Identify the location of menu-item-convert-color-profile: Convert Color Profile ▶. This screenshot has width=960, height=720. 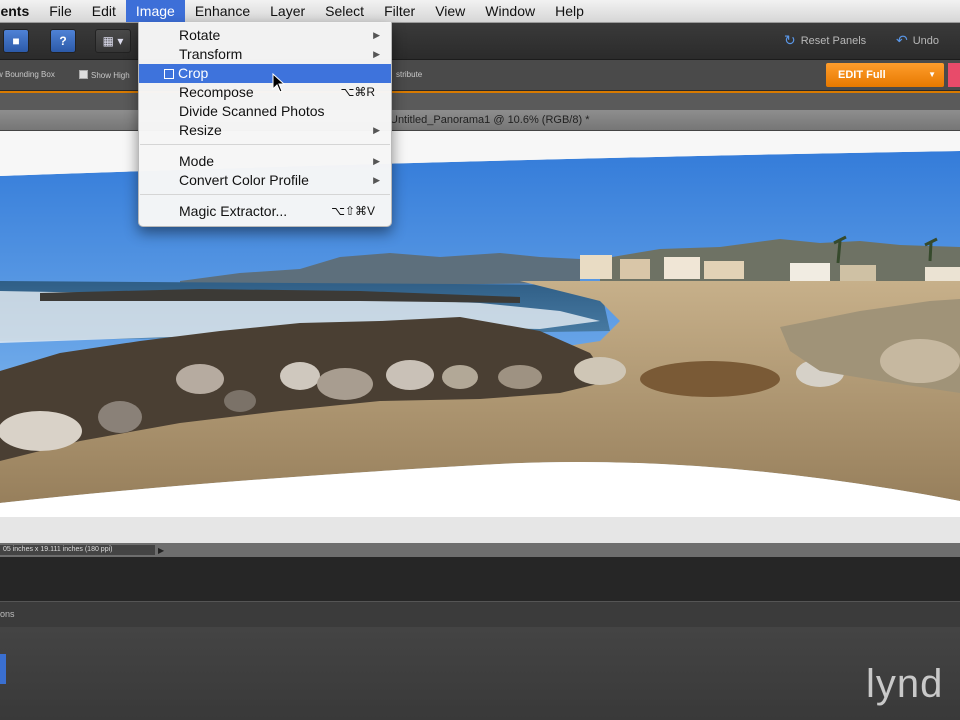
(265, 180).